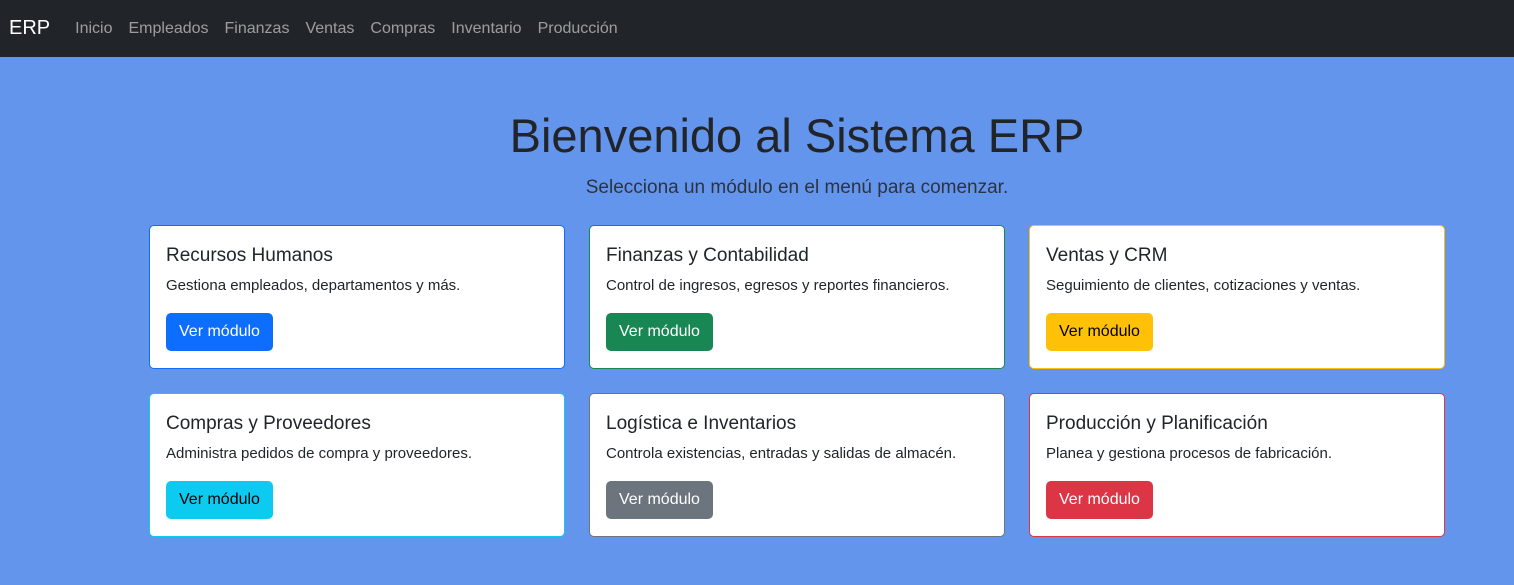  I want to click on card-text: Gestiona empleados, departamentos y más., so click(313, 285).